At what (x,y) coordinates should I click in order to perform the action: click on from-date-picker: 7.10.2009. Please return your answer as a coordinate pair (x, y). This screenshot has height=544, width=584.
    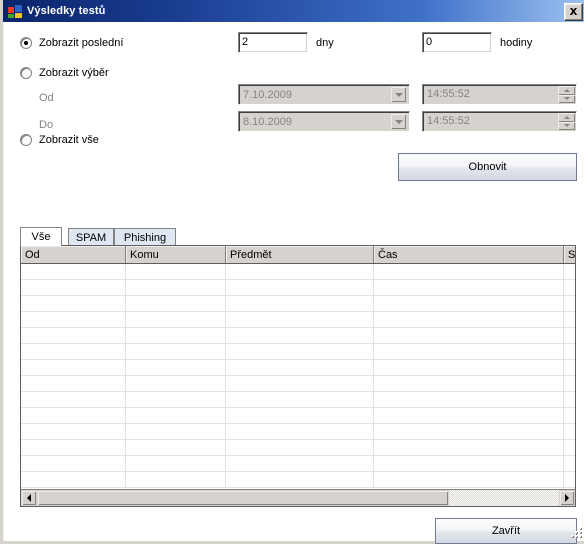
    Looking at the image, I should click on (324, 94).